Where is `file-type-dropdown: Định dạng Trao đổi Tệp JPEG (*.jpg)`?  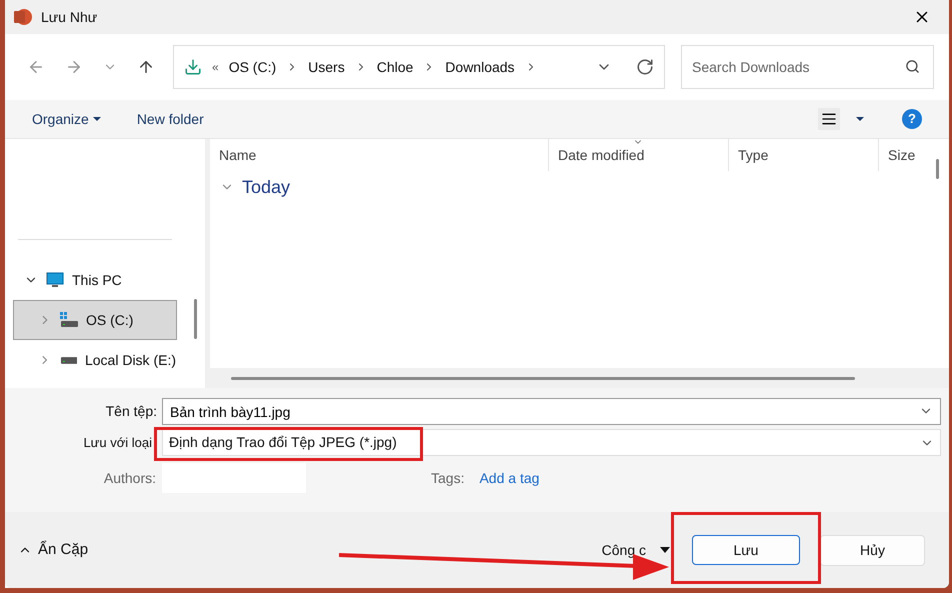
file-type-dropdown: Định dạng Trao đổi Tệp JPEG (*.jpg) is located at coordinates (551, 442).